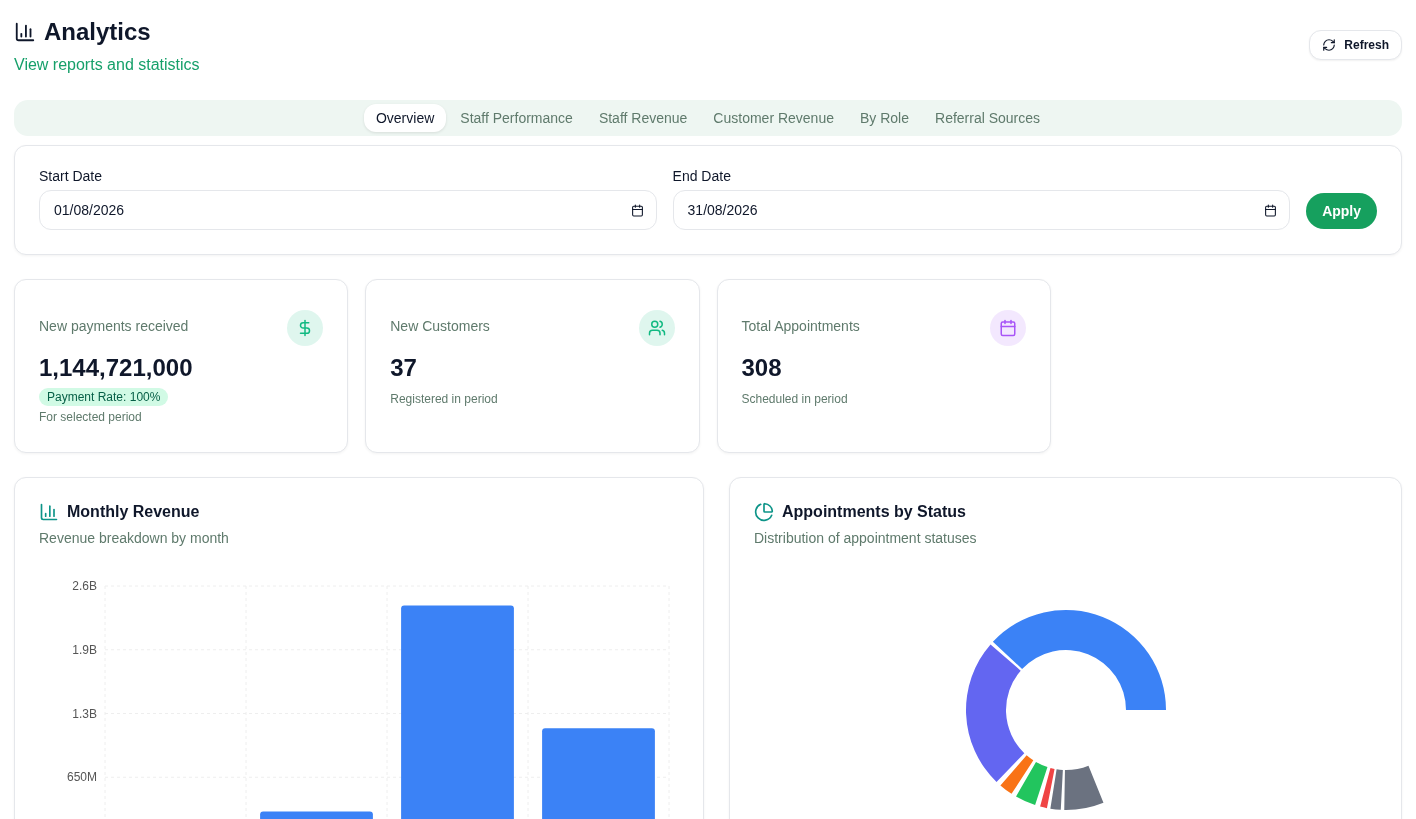 This screenshot has width=1416, height=819. Describe the element at coordinates (762, 368) in the screenshot. I see `stat-value: 308` at that location.